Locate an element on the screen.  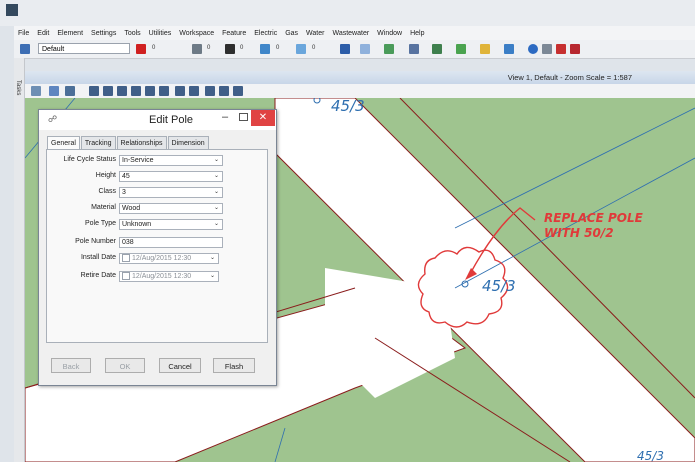
tool-strip: Tasks is located at coordinates (19, 260).